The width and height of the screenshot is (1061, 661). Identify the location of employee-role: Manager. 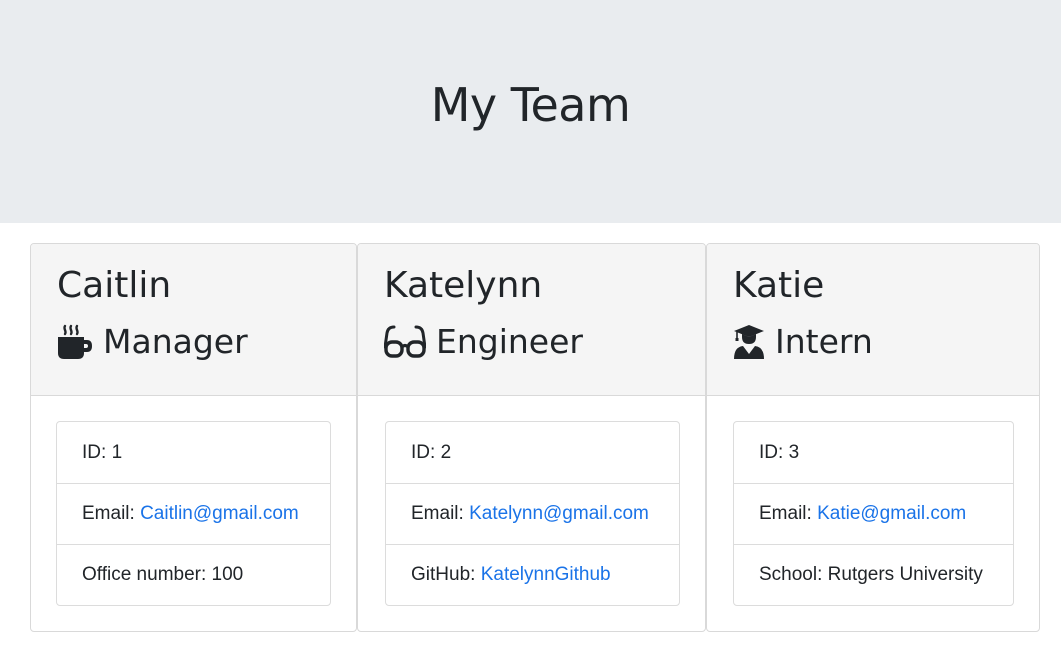
(206, 342).